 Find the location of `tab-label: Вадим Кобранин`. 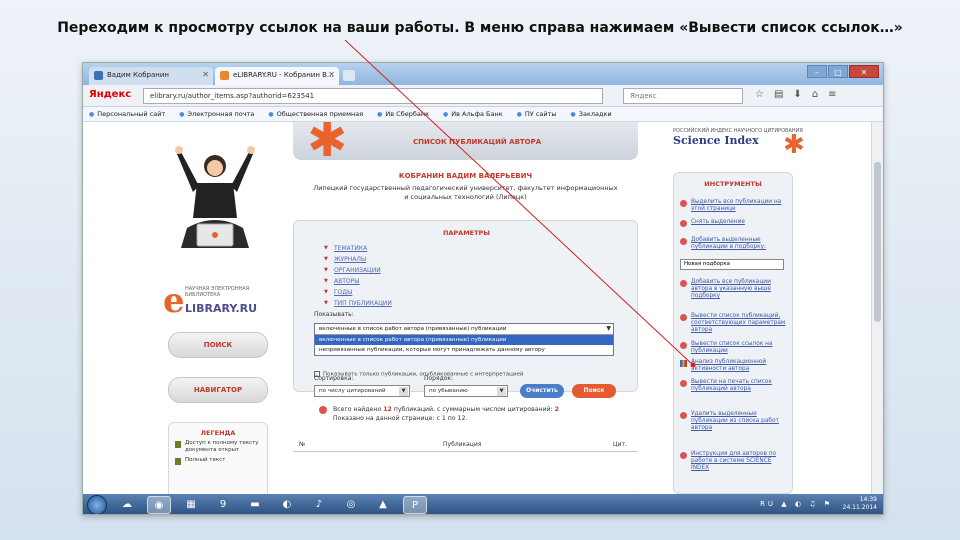

tab-label: Вадим Кобранин is located at coordinates (138, 75).